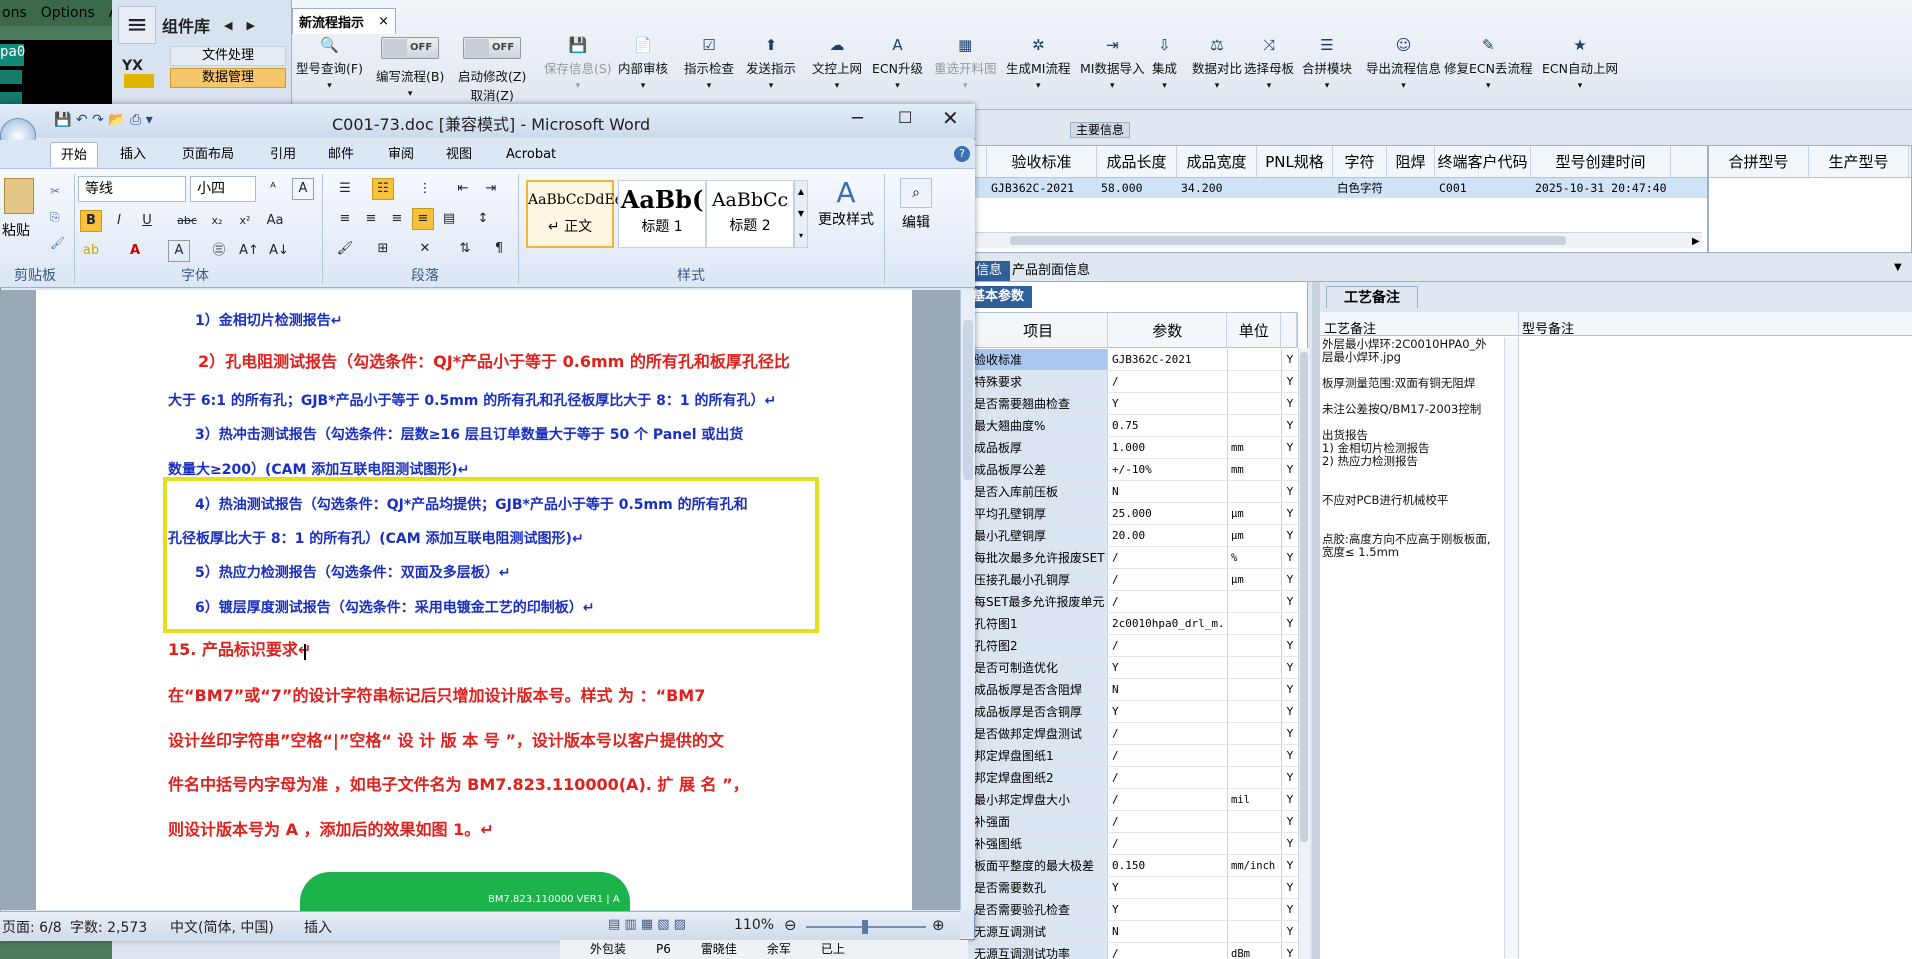  What do you see at coordinates (318, 927) in the screenshot?
I see `status-mode: 插入` at bounding box center [318, 927].